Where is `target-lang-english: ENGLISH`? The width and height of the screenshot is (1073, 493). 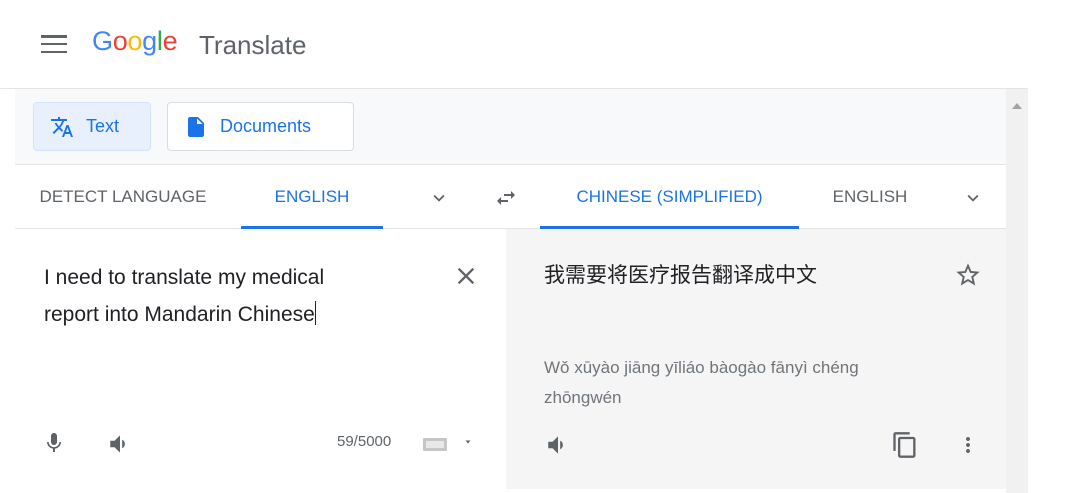
target-lang-english: ENGLISH is located at coordinates (870, 197).